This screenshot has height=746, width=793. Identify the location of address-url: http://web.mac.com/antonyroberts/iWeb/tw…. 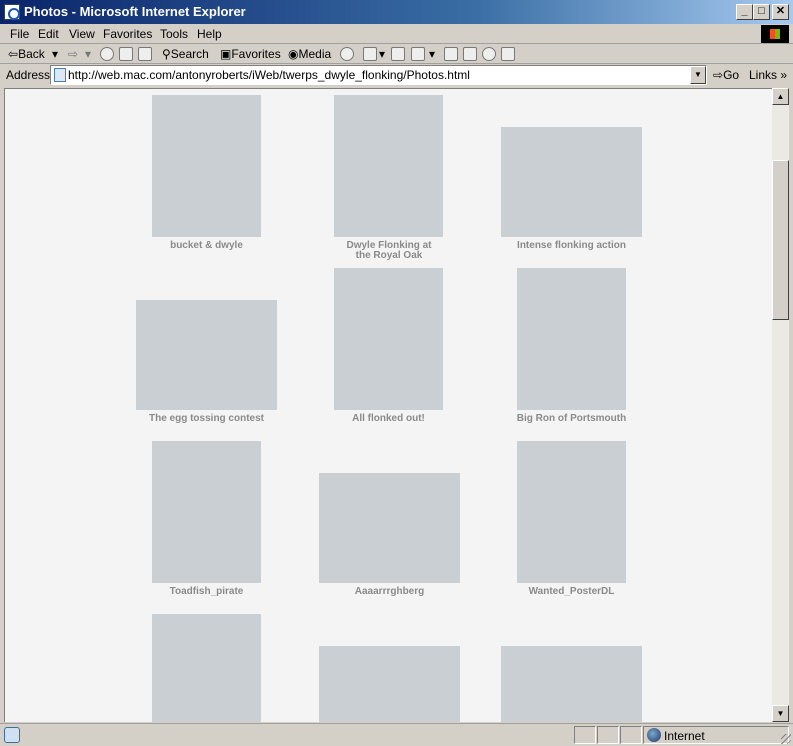
(269, 75).